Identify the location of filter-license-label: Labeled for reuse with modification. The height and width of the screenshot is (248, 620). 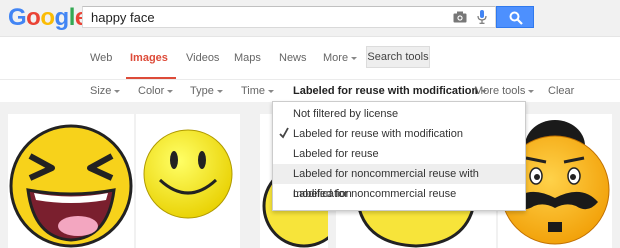
(386, 91).